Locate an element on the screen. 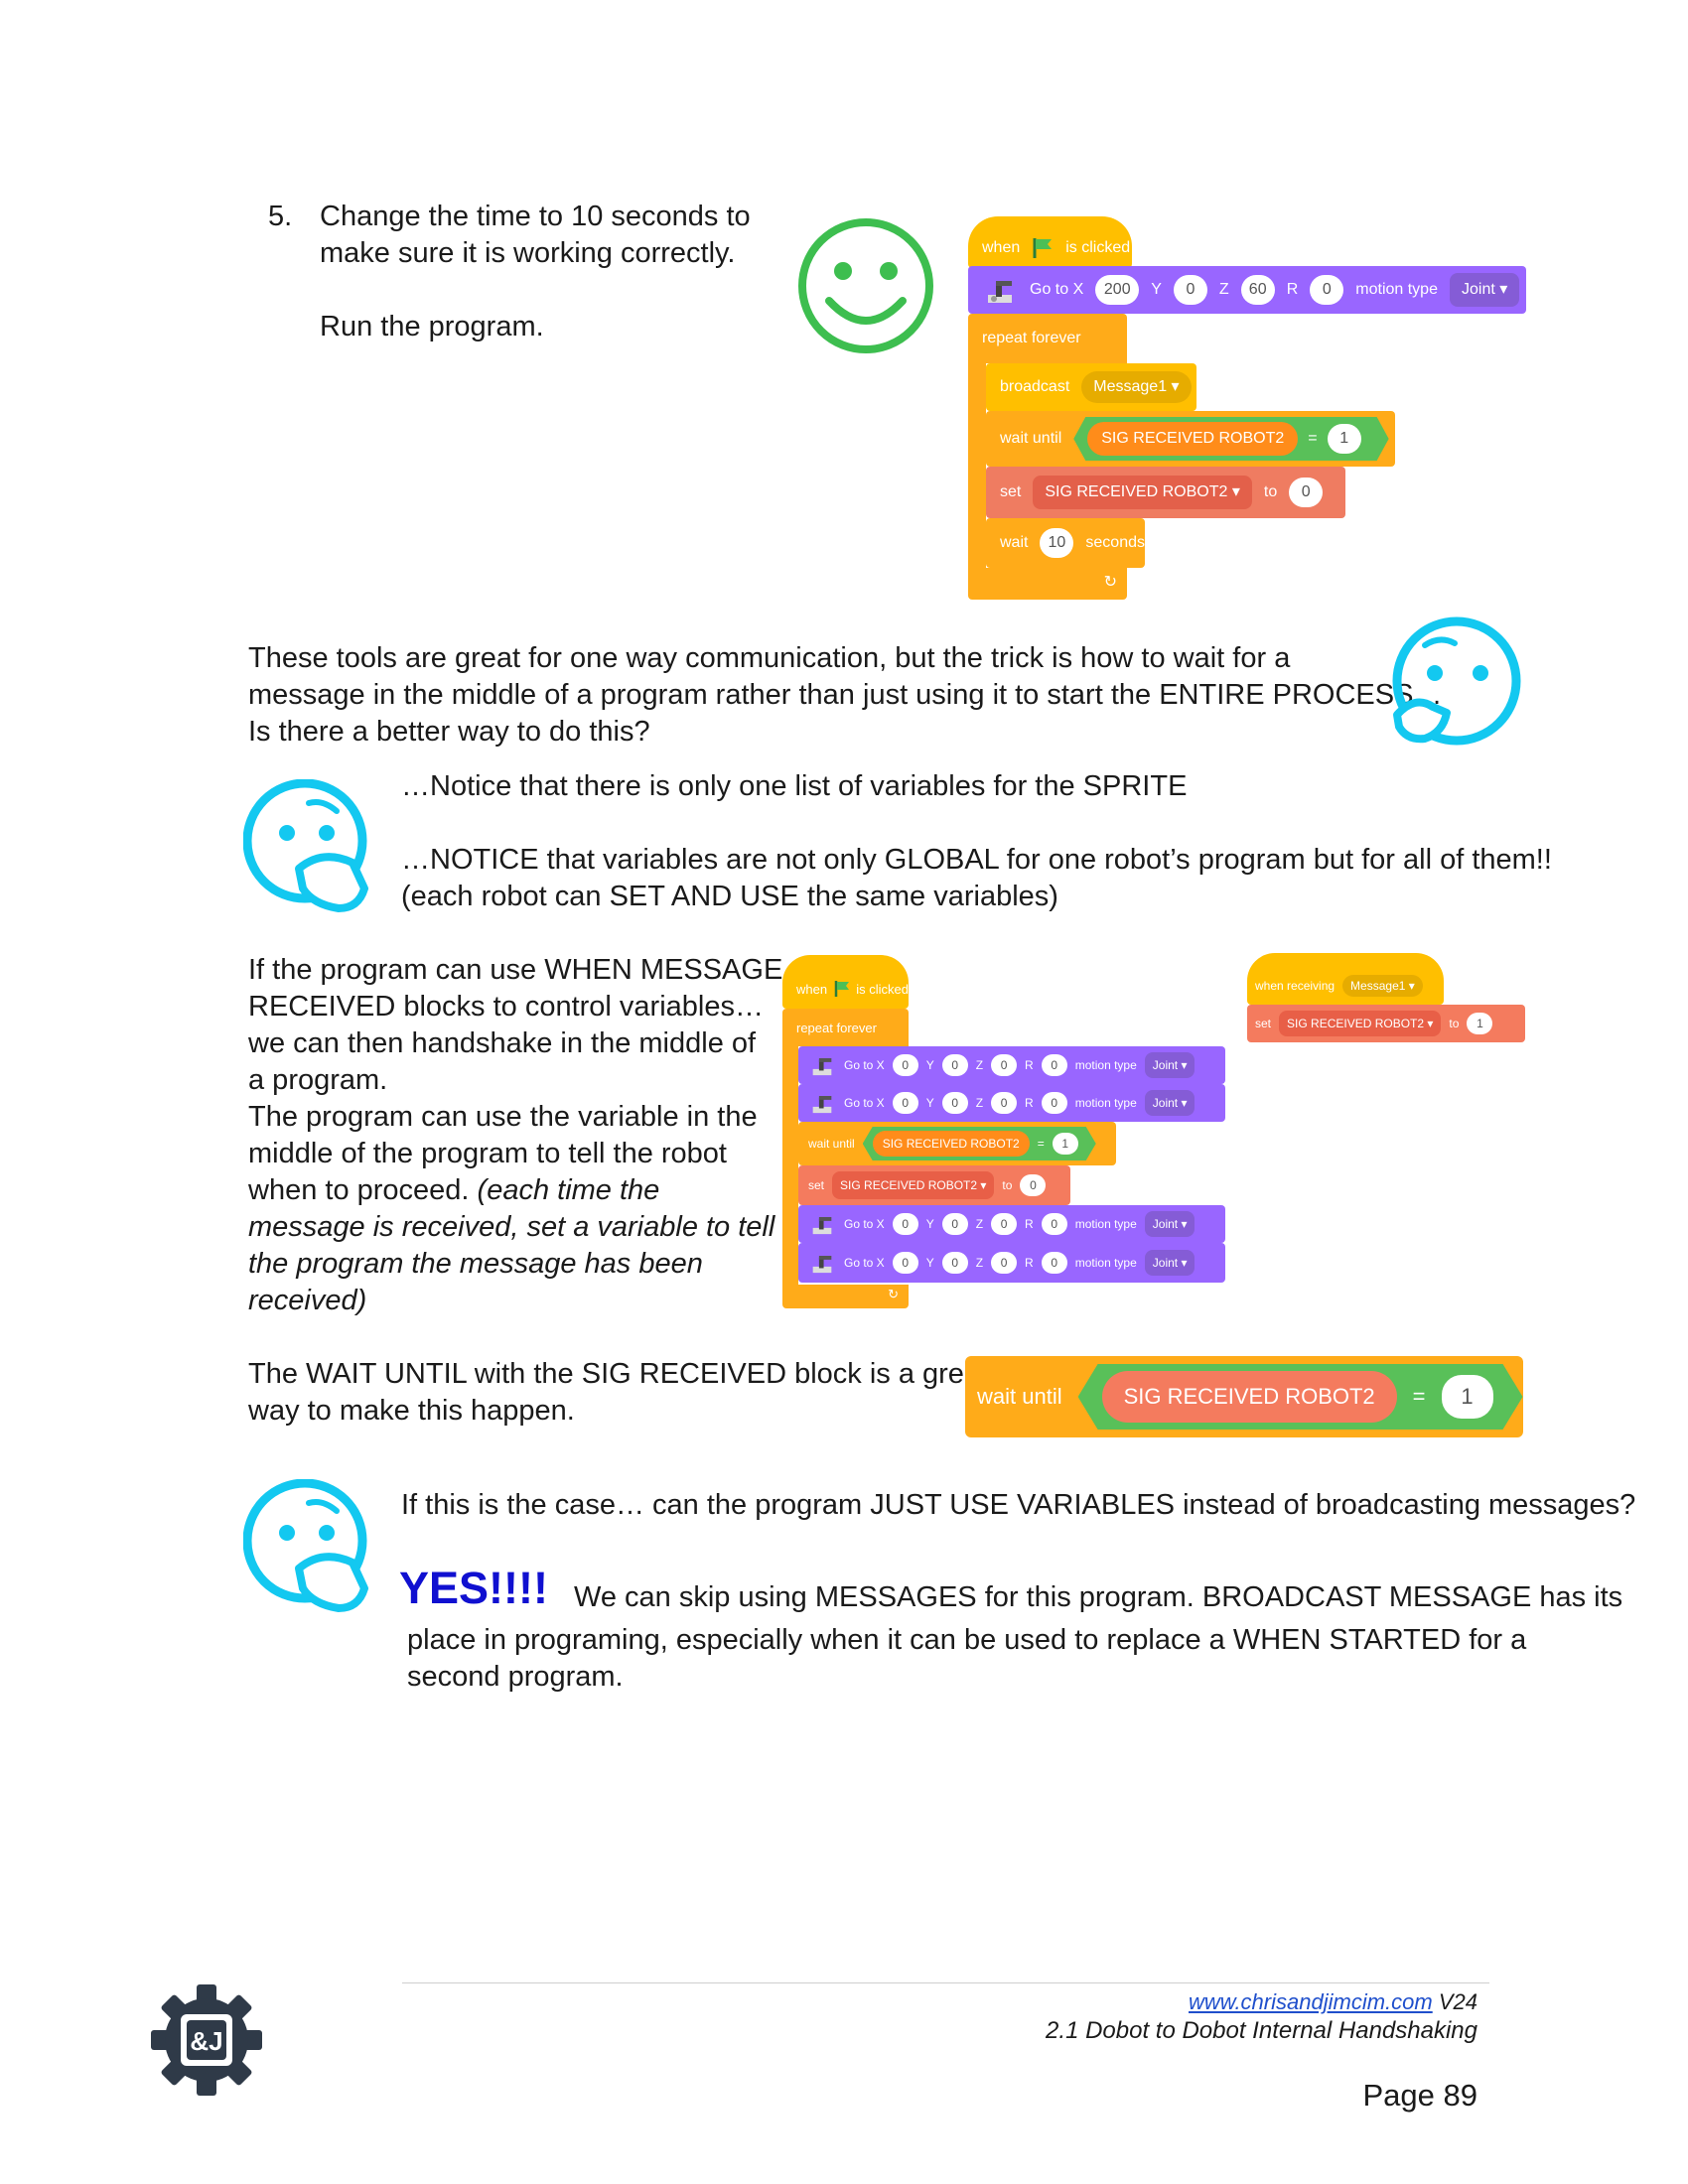  smiley-face-icon is located at coordinates (865, 285).